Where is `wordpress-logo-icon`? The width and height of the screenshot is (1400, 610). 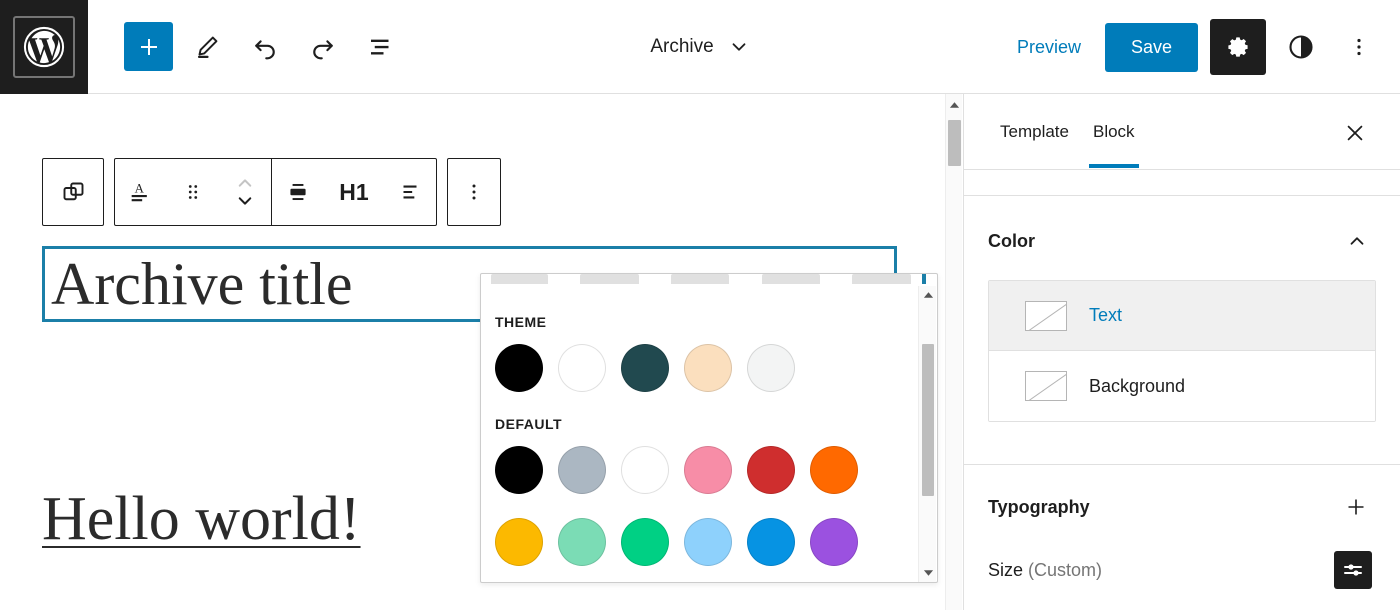 wordpress-logo-icon is located at coordinates (44, 46).